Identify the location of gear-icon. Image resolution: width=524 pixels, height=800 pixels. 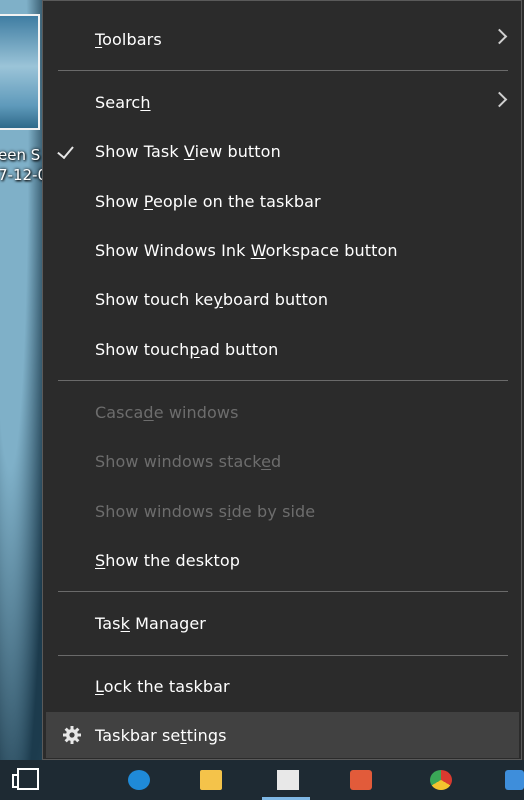
(72, 735).